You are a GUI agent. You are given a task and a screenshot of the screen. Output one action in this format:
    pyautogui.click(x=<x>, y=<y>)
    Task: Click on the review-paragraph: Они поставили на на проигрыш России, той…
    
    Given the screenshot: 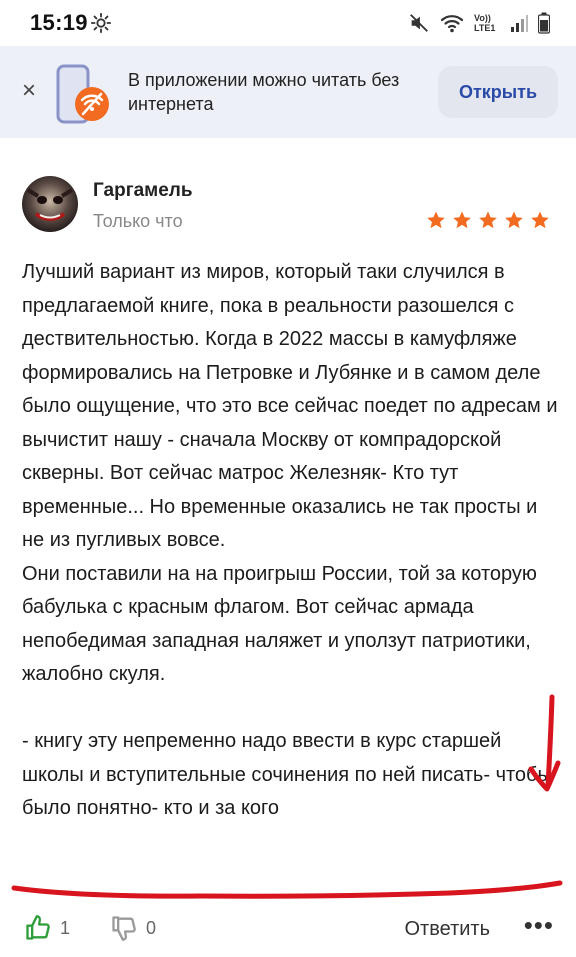 What is the action you would take?
    pyautogui.click(x=279, y=624)
    